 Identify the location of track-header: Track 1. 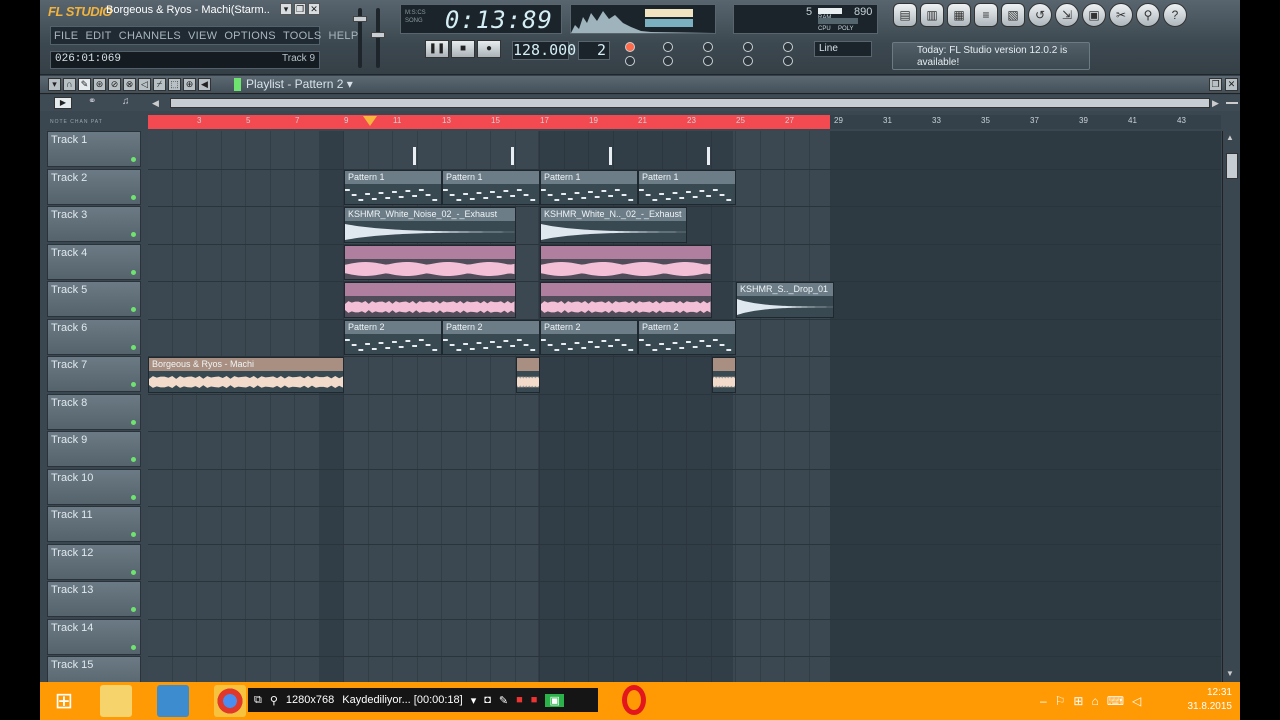
(94, 149).